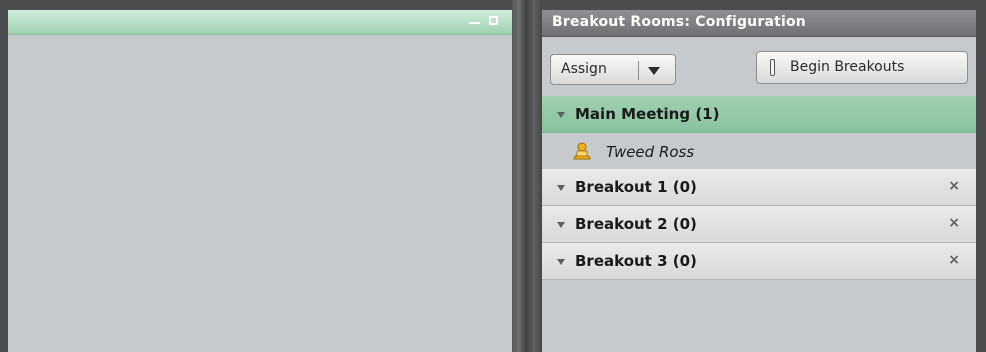 The height and width of the screenshot is (352, 986). I want to click on assign-button: Assign, so click(613, 69).